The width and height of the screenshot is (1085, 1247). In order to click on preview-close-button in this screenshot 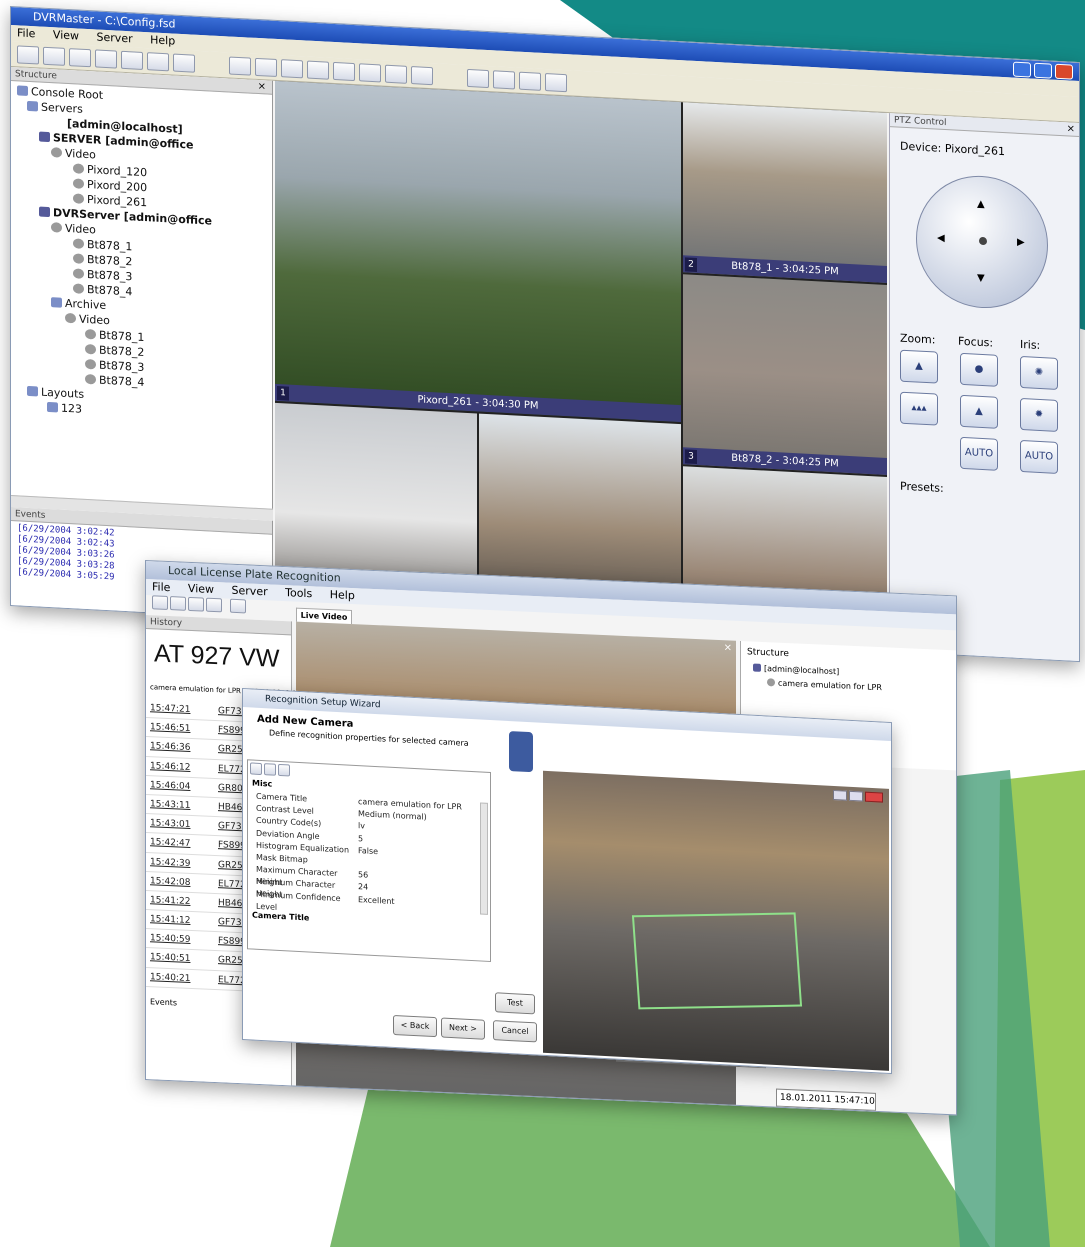, I will do `click(874, 797)`.